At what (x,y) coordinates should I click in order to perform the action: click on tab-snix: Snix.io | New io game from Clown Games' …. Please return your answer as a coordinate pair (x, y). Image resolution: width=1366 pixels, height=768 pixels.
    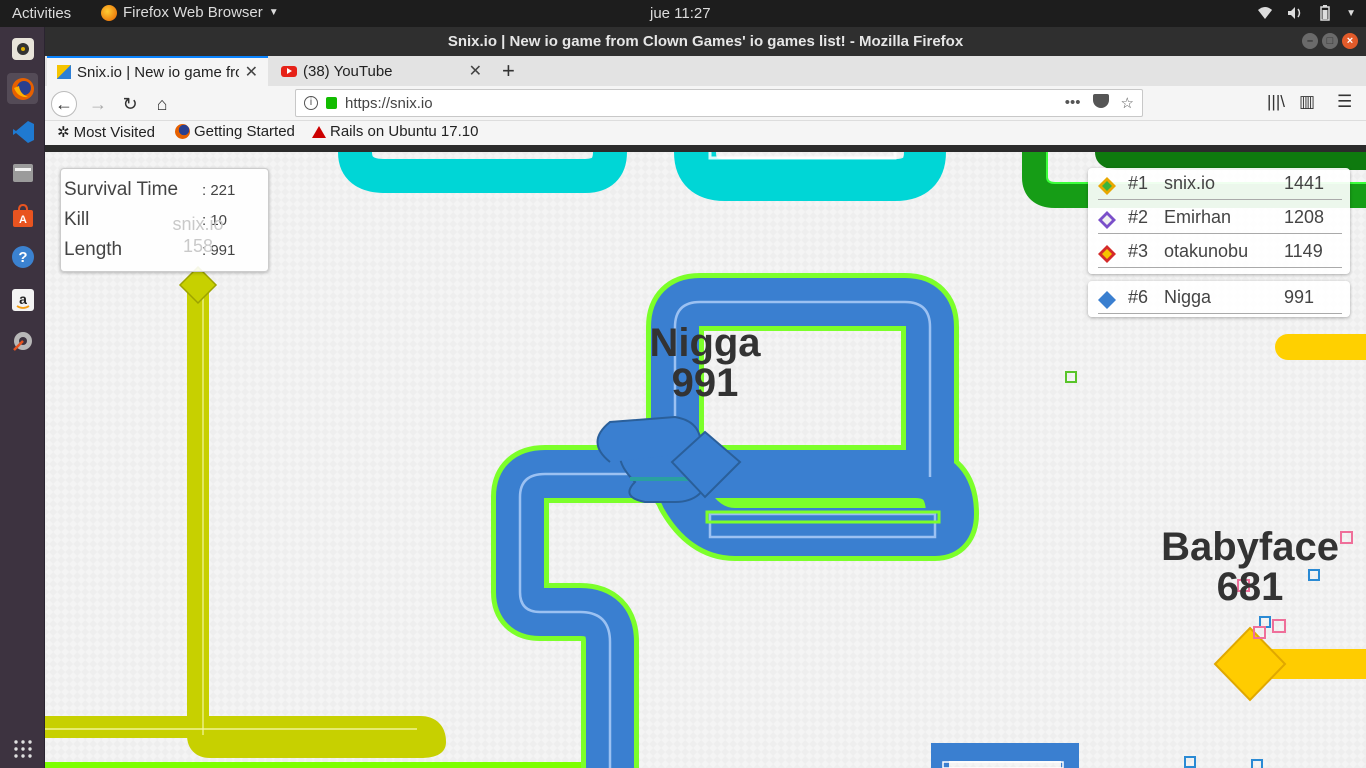
    Looking at the image, I should click on (157, 71).